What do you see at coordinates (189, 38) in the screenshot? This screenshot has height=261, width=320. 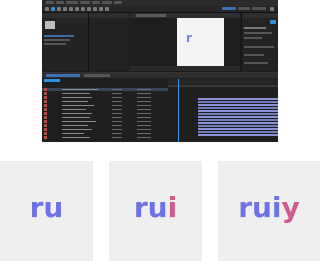 I see `canvas-letter: r` at bounding box center [189, 38].